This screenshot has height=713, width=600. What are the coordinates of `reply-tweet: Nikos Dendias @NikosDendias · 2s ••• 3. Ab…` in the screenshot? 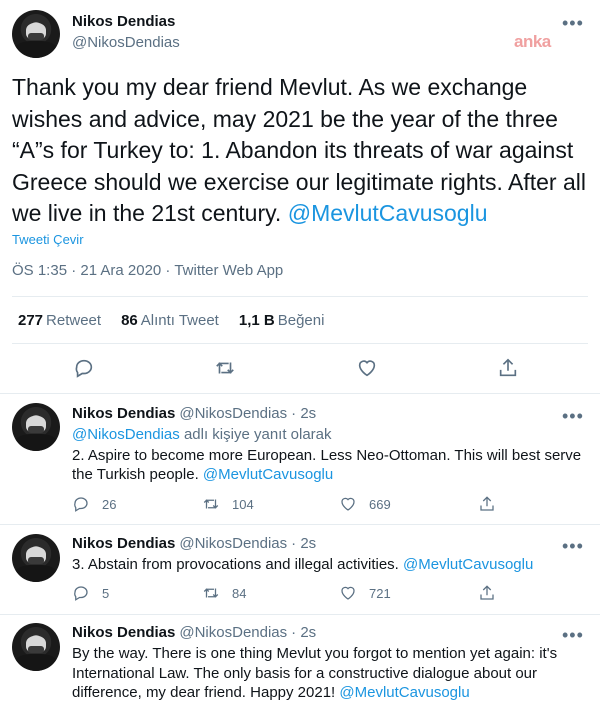 It's located at (300, 567).